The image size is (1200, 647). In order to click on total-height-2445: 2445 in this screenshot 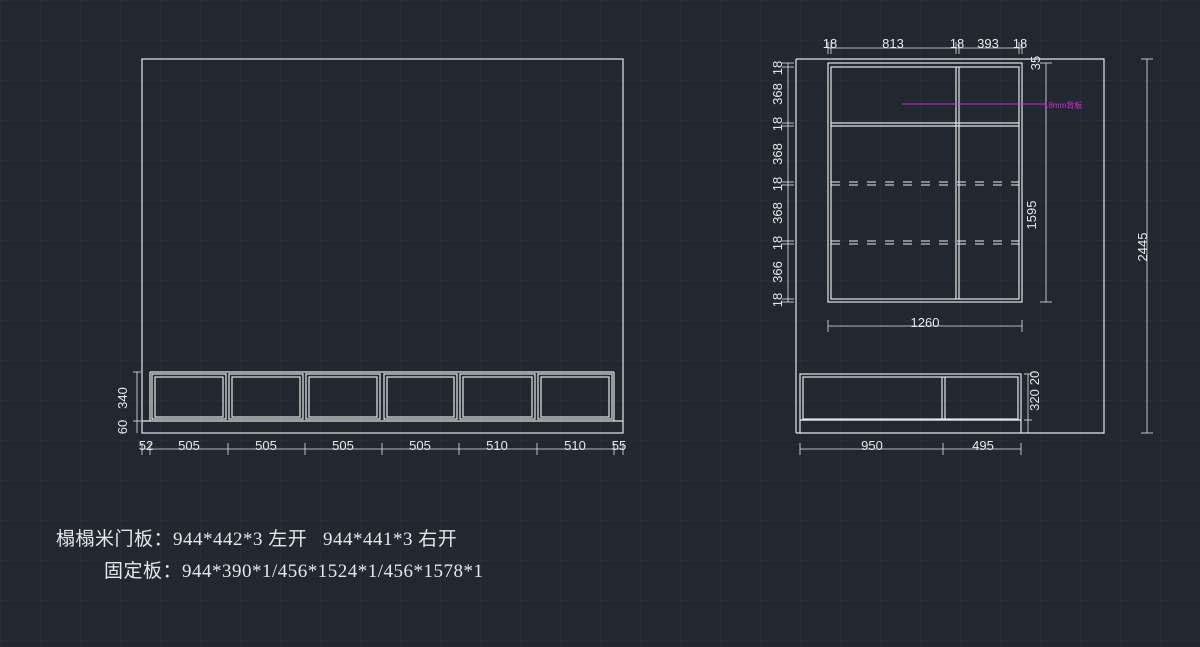, I will do `click(1142, 247)`.